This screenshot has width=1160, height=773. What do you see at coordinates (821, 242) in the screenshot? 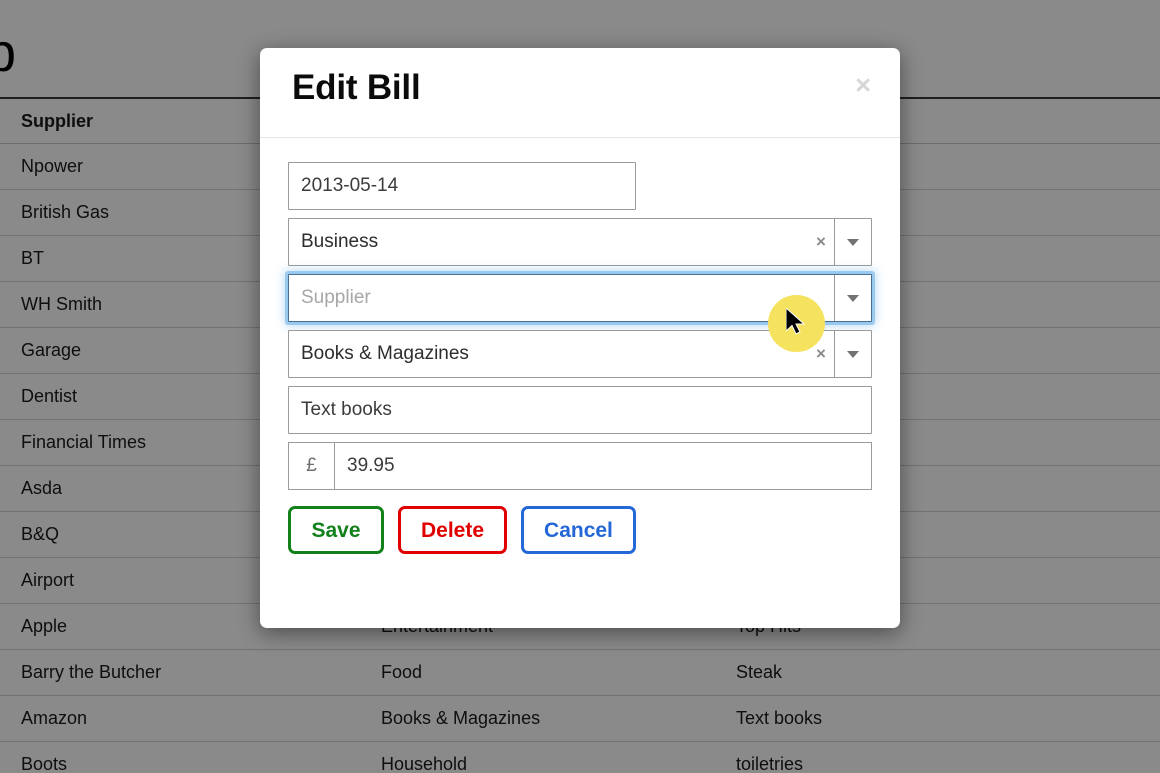
I see `account-clear-icon: ×` at bounding box center [821, 242].